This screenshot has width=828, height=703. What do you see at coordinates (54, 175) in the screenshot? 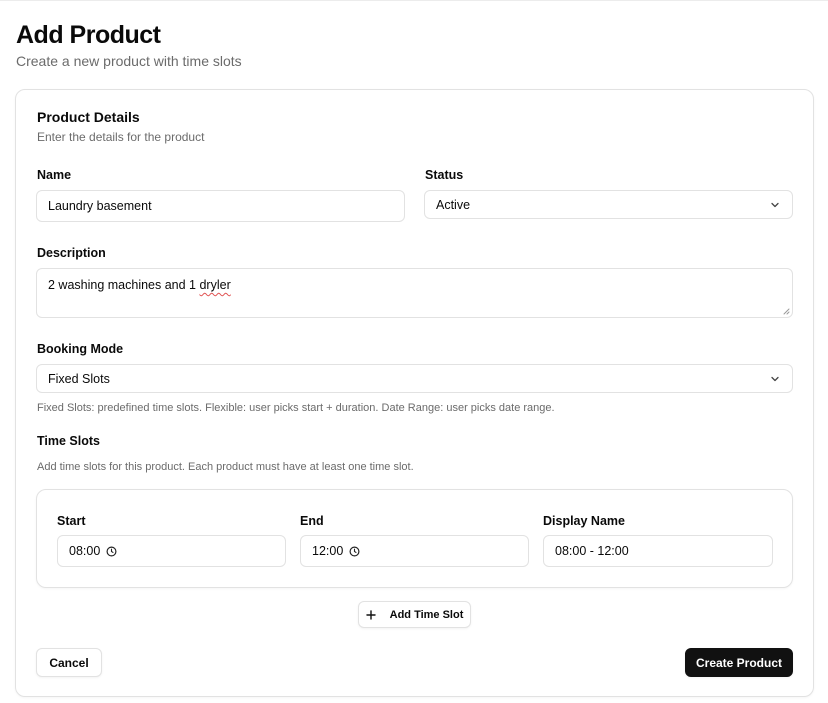
I see `name-label: Name` at bounding box center [54, 175].